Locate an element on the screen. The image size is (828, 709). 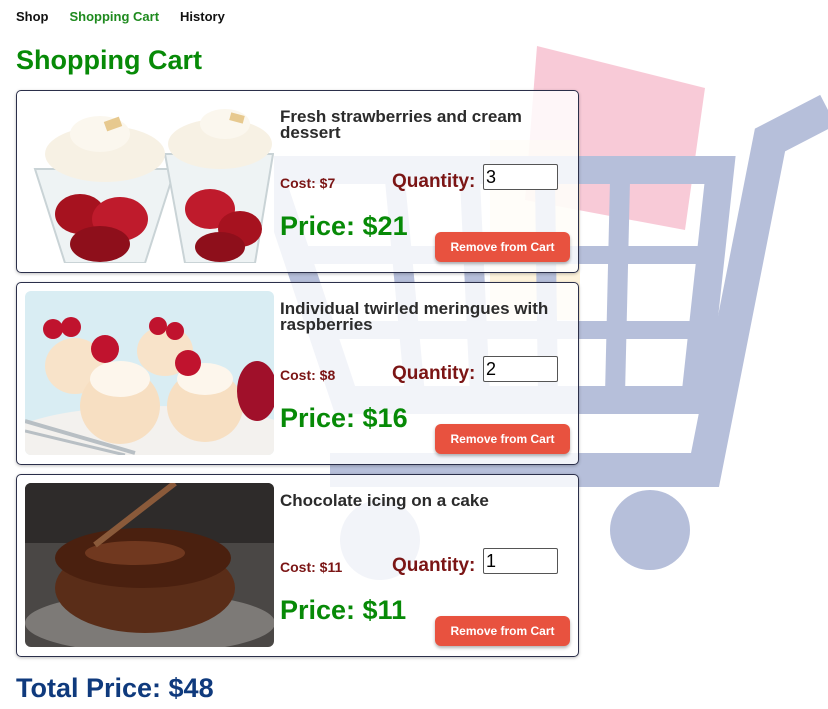
item-name: Chocolate icing on a cake is located at coordinates (384, 500).